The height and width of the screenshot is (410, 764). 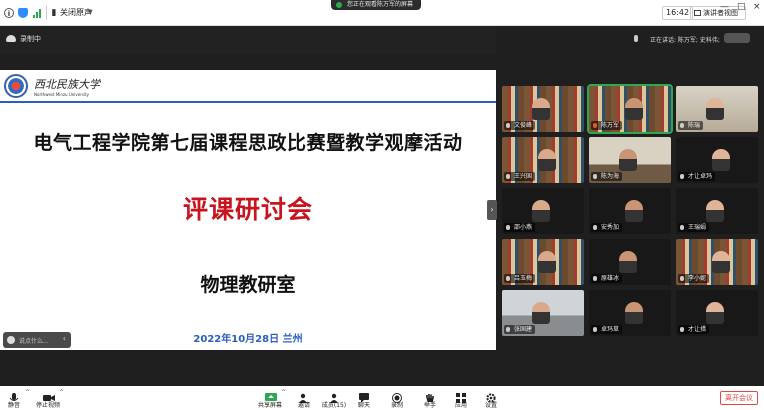 I want to click on participant-name-label: 李小妮, so click(x=694, y=278).